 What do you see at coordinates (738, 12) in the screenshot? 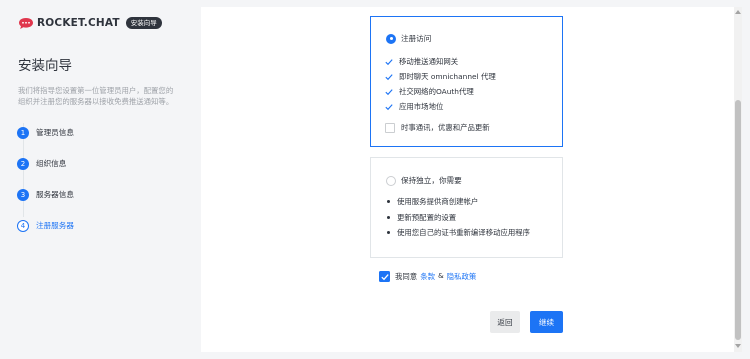
I see `scroll-up-arrow-icon` at bounding box center [738, 12].